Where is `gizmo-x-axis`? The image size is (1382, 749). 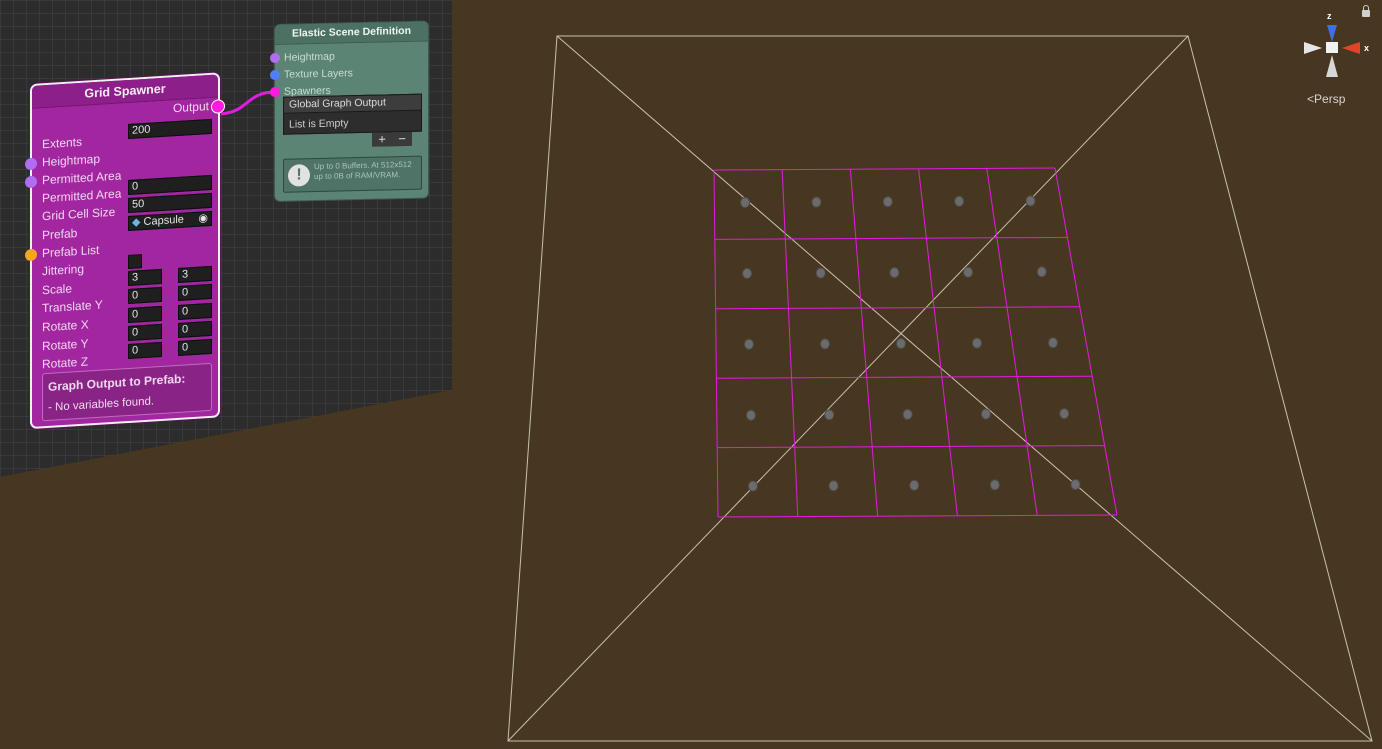
gizmo-x-axis is located at coordinates (1351, 48).